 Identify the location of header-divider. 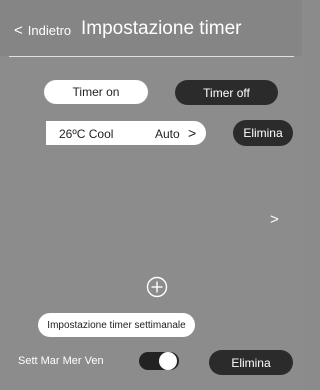
(151, 56).